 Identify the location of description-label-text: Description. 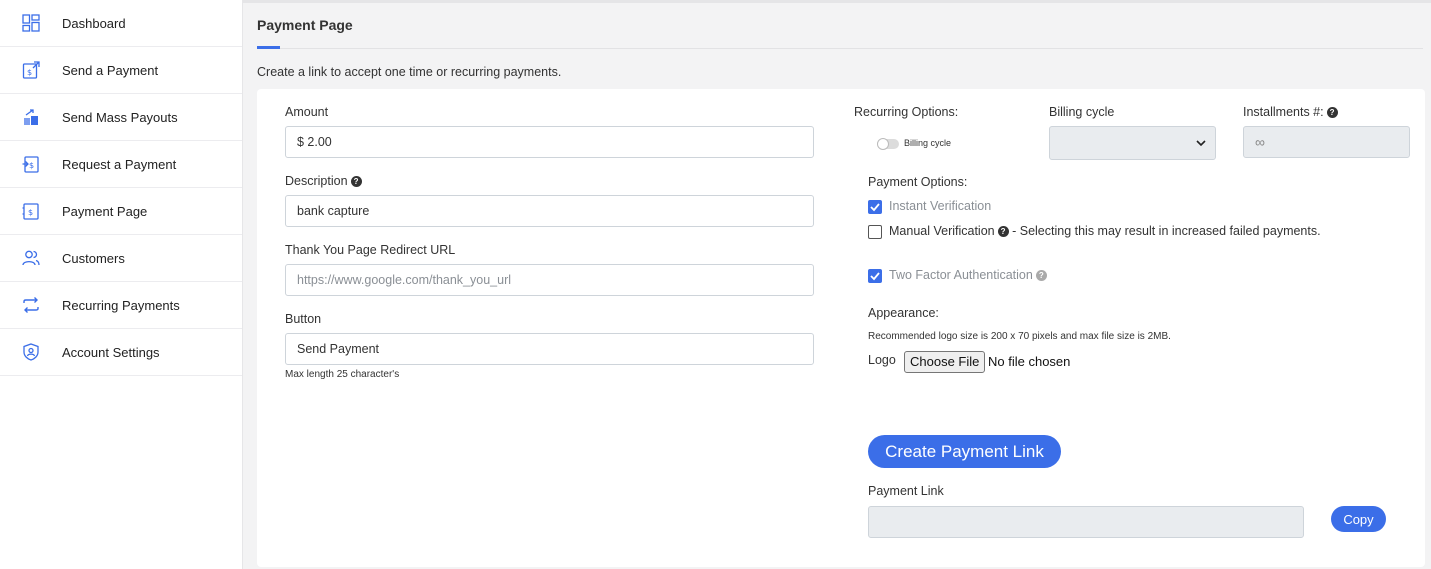
(316, 181).